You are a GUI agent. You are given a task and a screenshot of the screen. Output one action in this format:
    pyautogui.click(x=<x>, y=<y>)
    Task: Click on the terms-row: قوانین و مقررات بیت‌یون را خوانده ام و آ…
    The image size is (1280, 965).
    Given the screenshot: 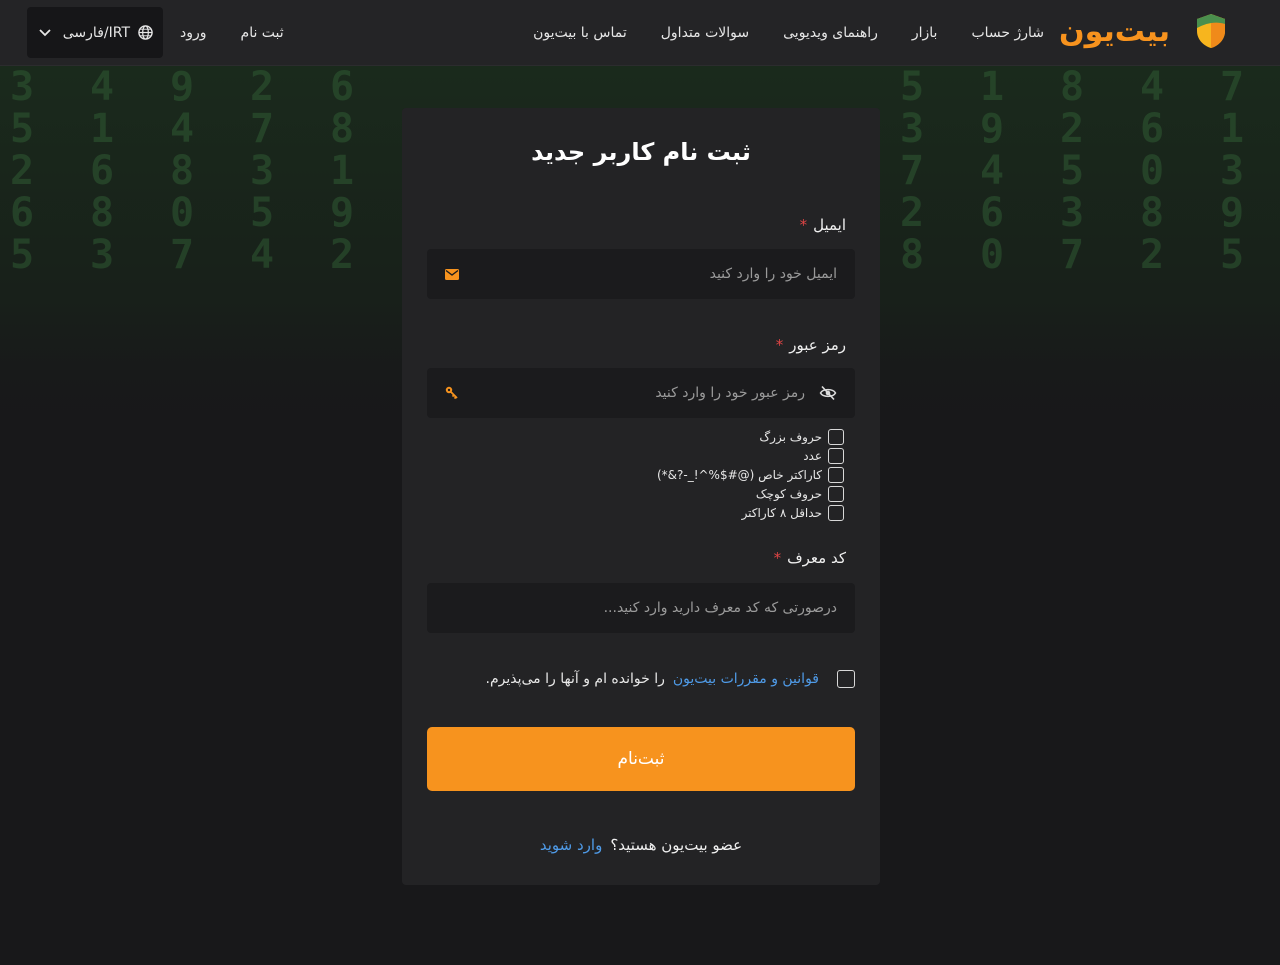 What is the action you would take?
    pyautogui.click(x=670, y=679)
    